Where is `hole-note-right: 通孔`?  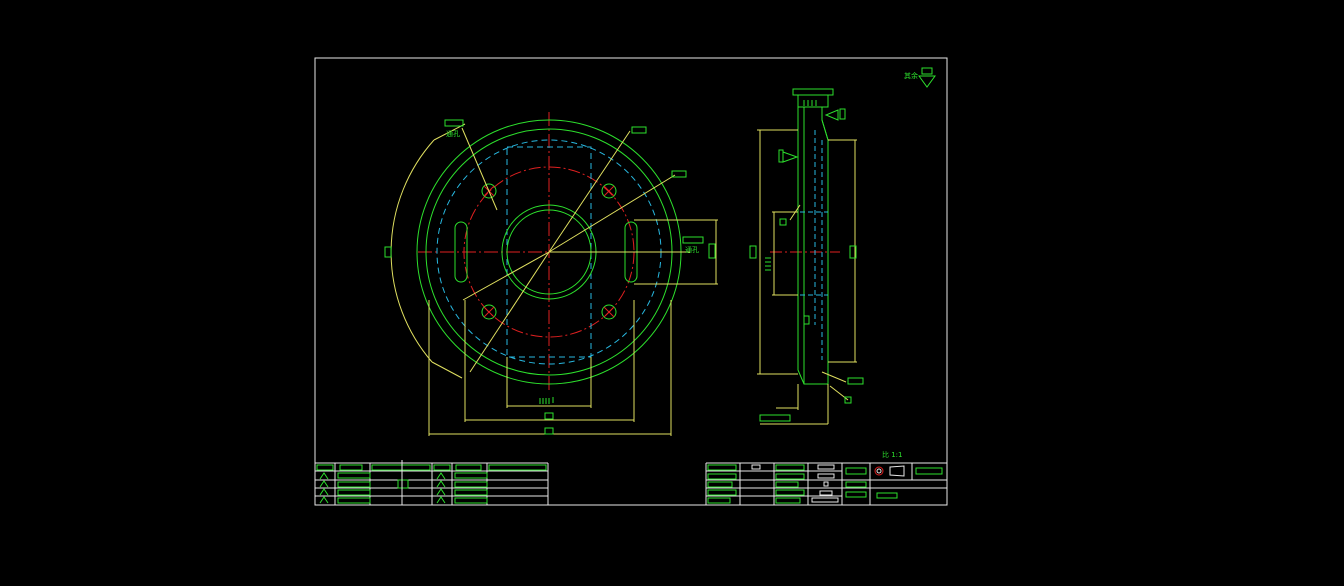
hole-note-right: 通孔 is located at coordinates (692, 249).